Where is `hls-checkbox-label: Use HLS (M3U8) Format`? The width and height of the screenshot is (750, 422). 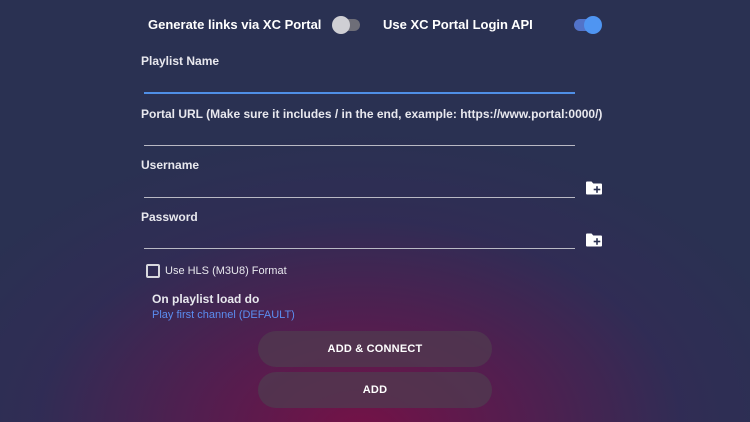
hls-checkbox-label: Use HLS (M3U8) Format is located at coordinates (226, 271).